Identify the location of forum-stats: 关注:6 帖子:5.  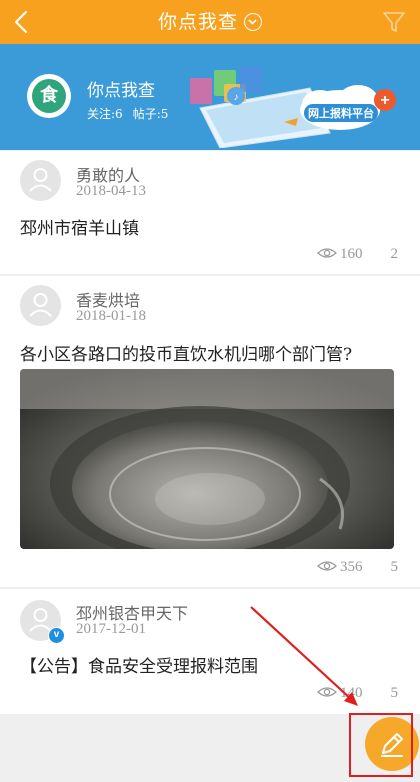
(132, 113).